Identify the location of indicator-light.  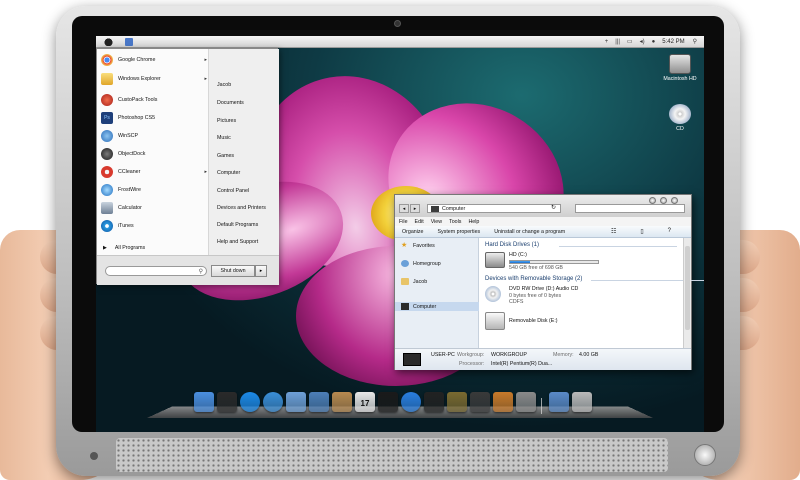
(94, 456).